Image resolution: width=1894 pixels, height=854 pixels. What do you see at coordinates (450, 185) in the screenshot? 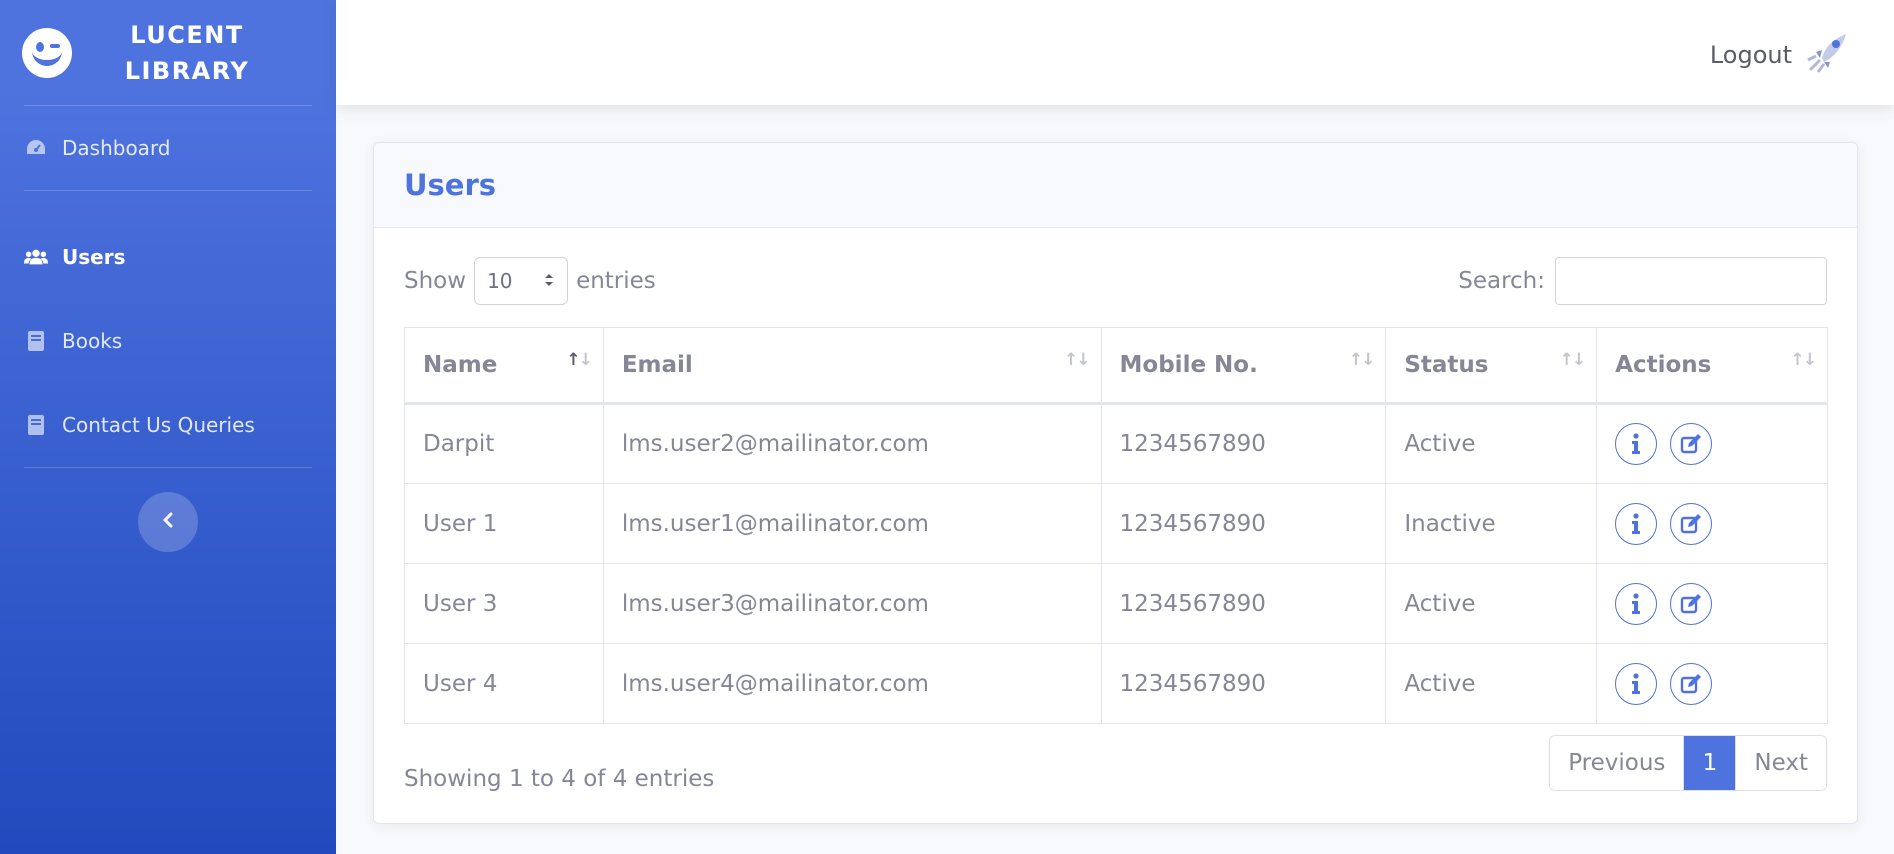
I see `page-title: Users` at bounding box center [450, 185].